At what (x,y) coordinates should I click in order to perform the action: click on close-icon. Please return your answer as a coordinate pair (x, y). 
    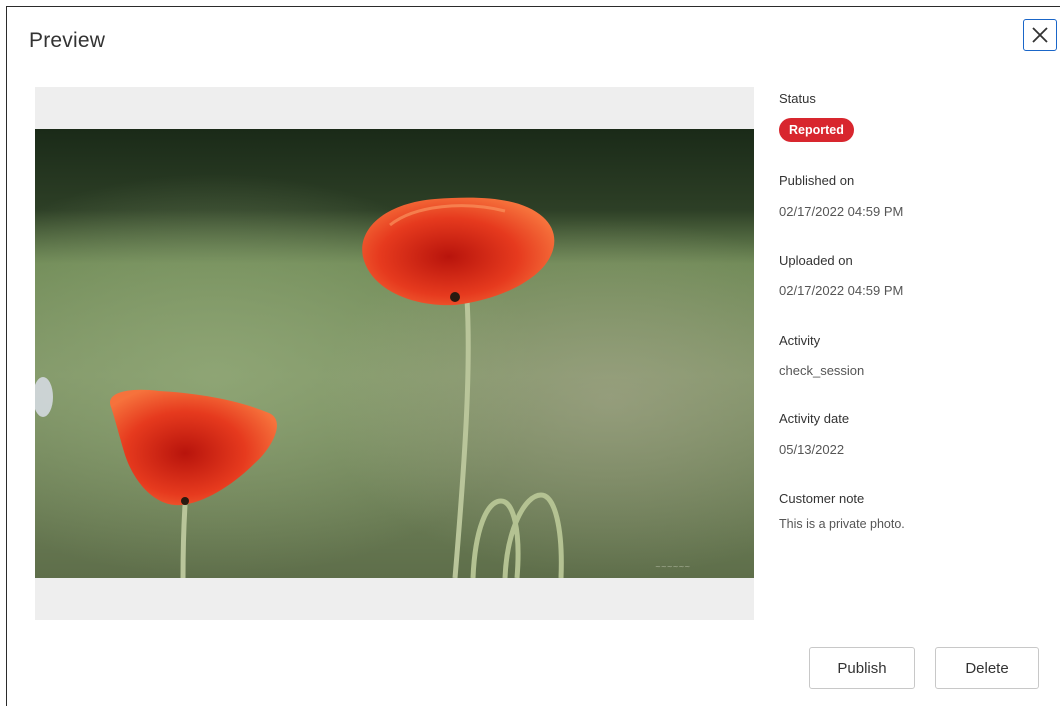
    Looking at the image, I should click on (1040, 35).